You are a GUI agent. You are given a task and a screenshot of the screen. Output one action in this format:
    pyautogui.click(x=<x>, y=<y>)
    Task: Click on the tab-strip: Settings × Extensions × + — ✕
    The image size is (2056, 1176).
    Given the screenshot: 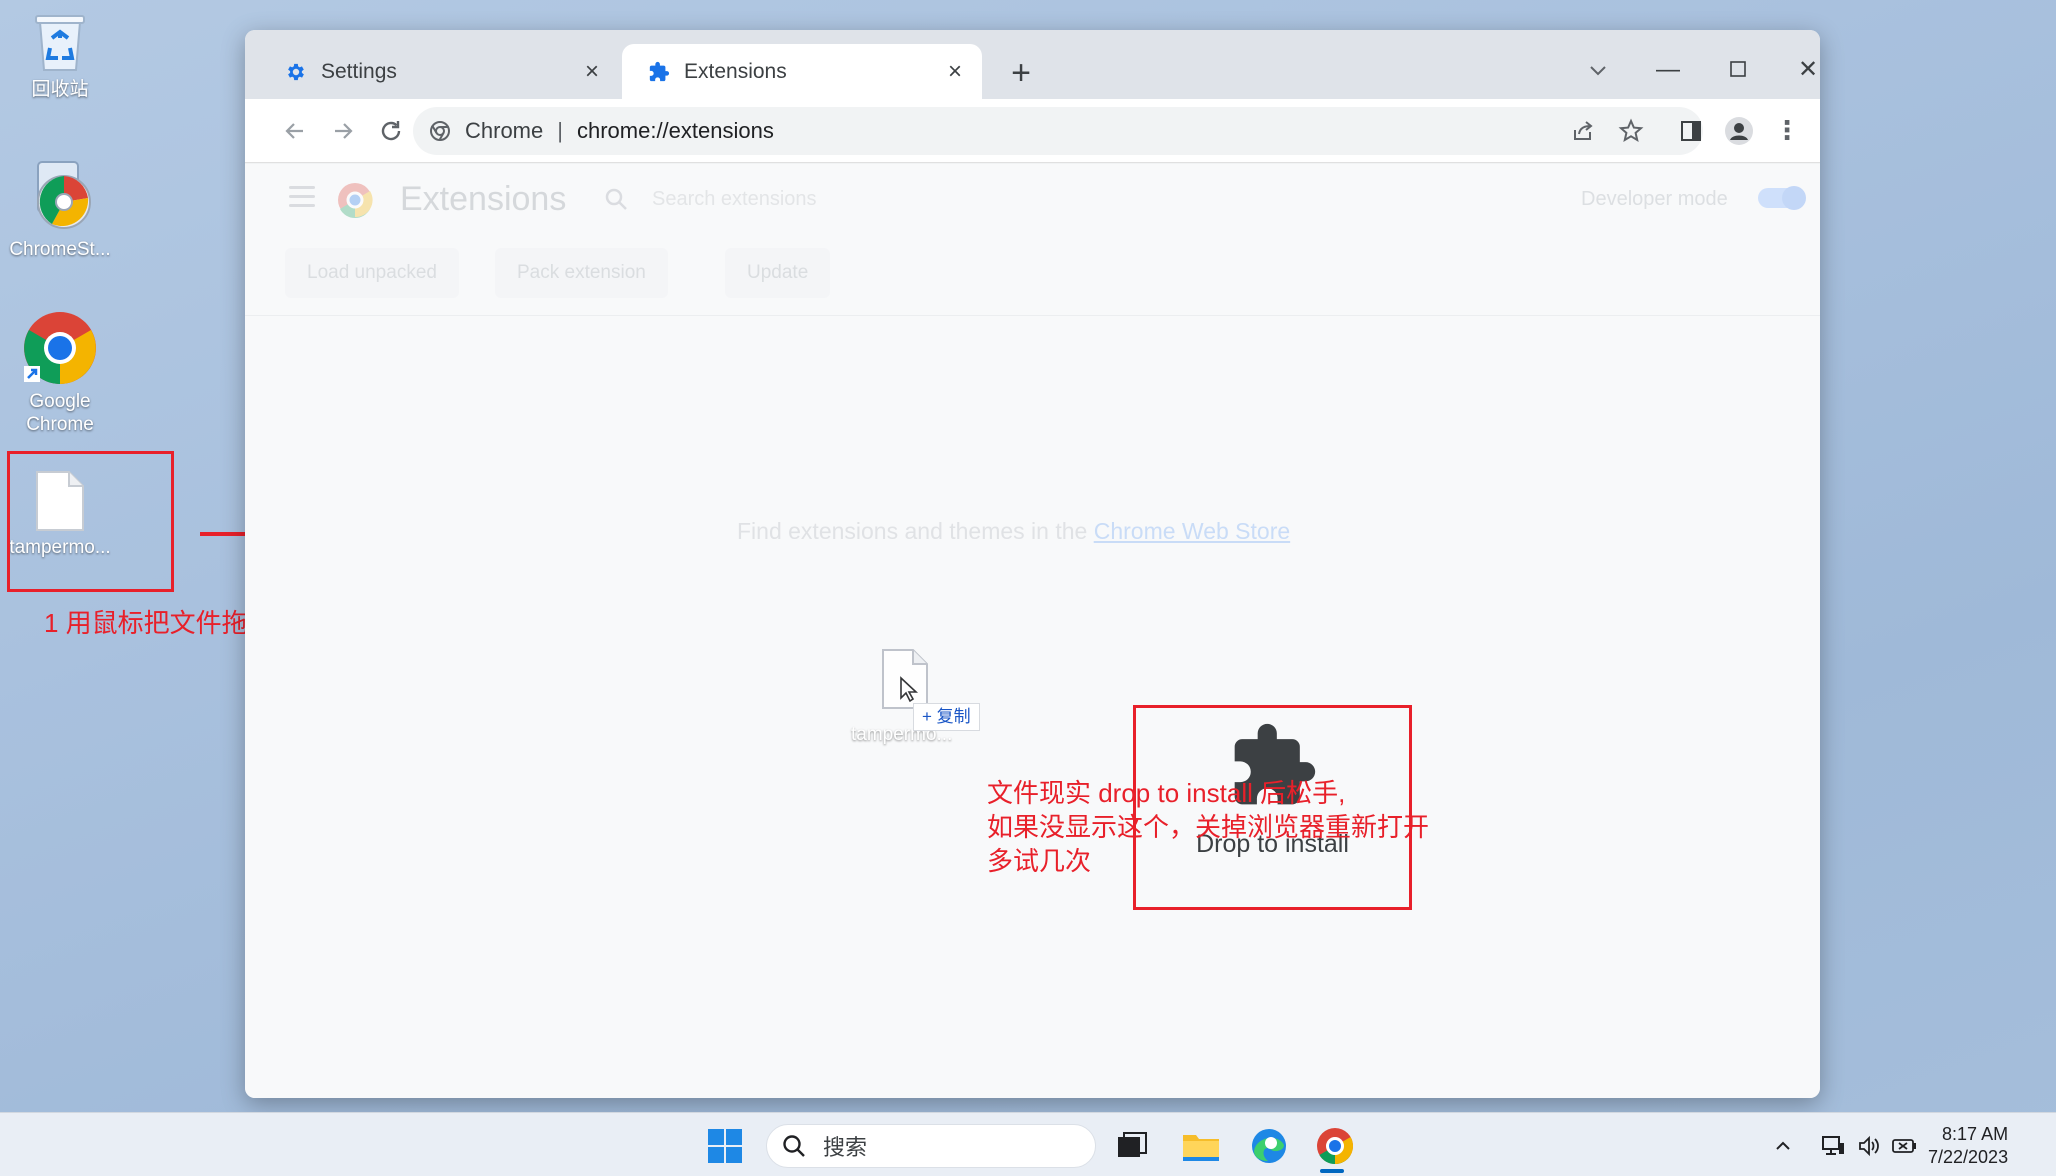 What is the action you would take?
    pyautogui.click(x=1032, y=64)
    